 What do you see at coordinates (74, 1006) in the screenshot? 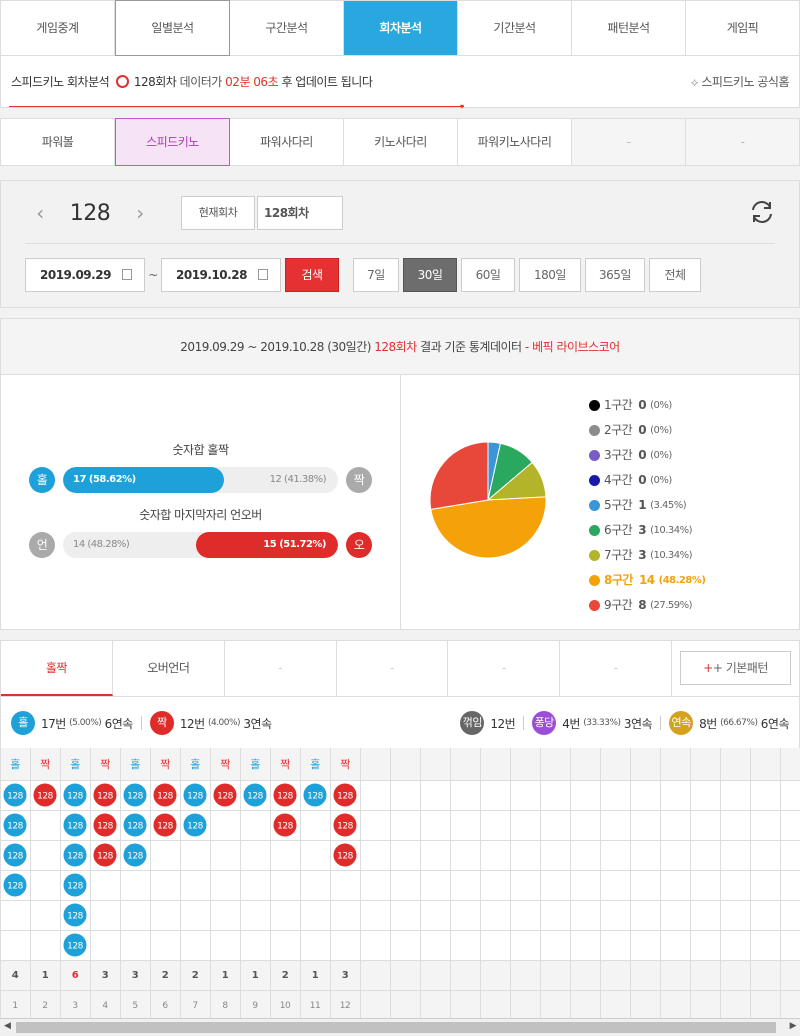
I see `column-index: 3` at bounding box center [74, 1006].